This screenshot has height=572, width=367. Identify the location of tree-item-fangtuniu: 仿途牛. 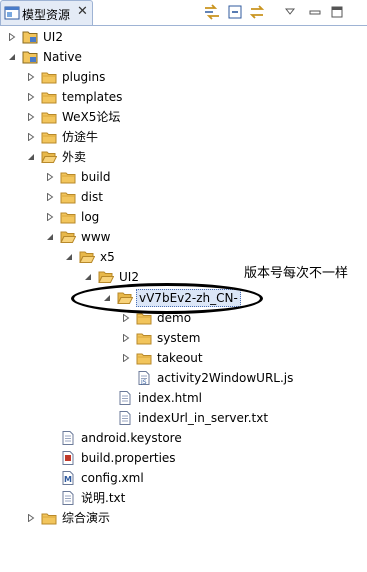
(183, 137).